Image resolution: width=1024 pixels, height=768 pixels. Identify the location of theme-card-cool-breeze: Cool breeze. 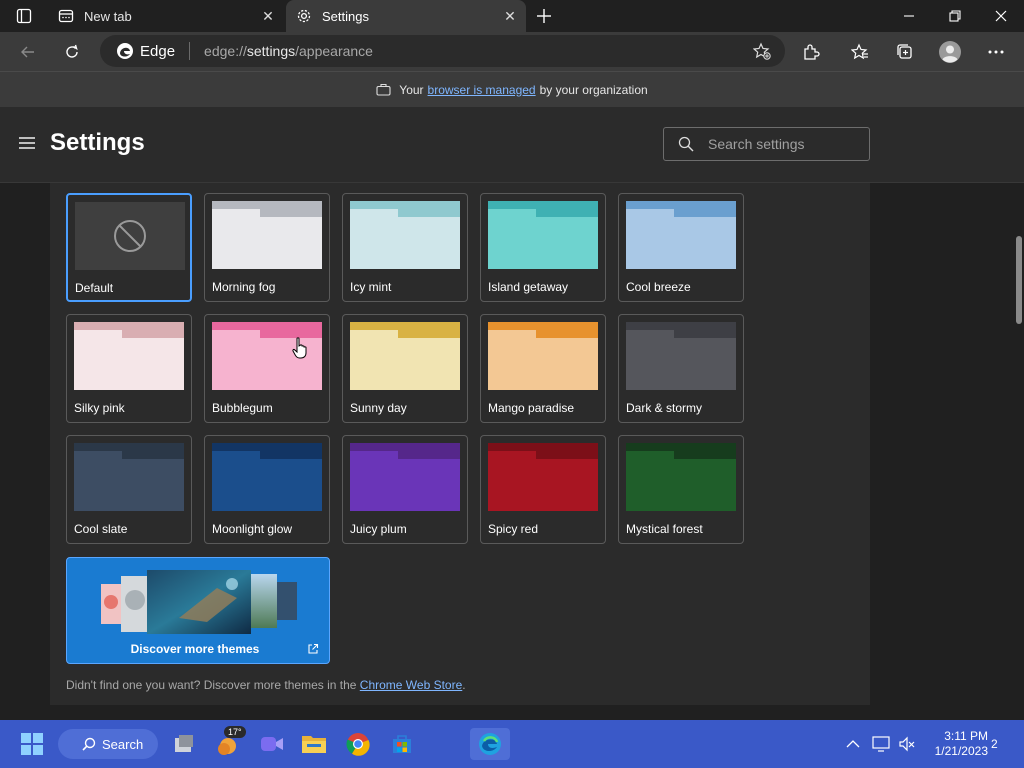
(681, 247).